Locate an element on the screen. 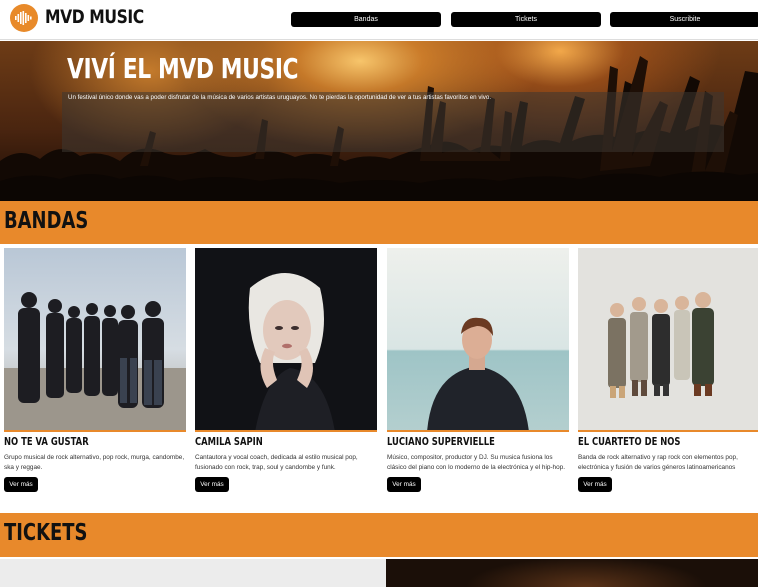 The height and width of the screenshot is (587, 758). bandas-section-title: BANDAS is located at coordinates (46, 221).